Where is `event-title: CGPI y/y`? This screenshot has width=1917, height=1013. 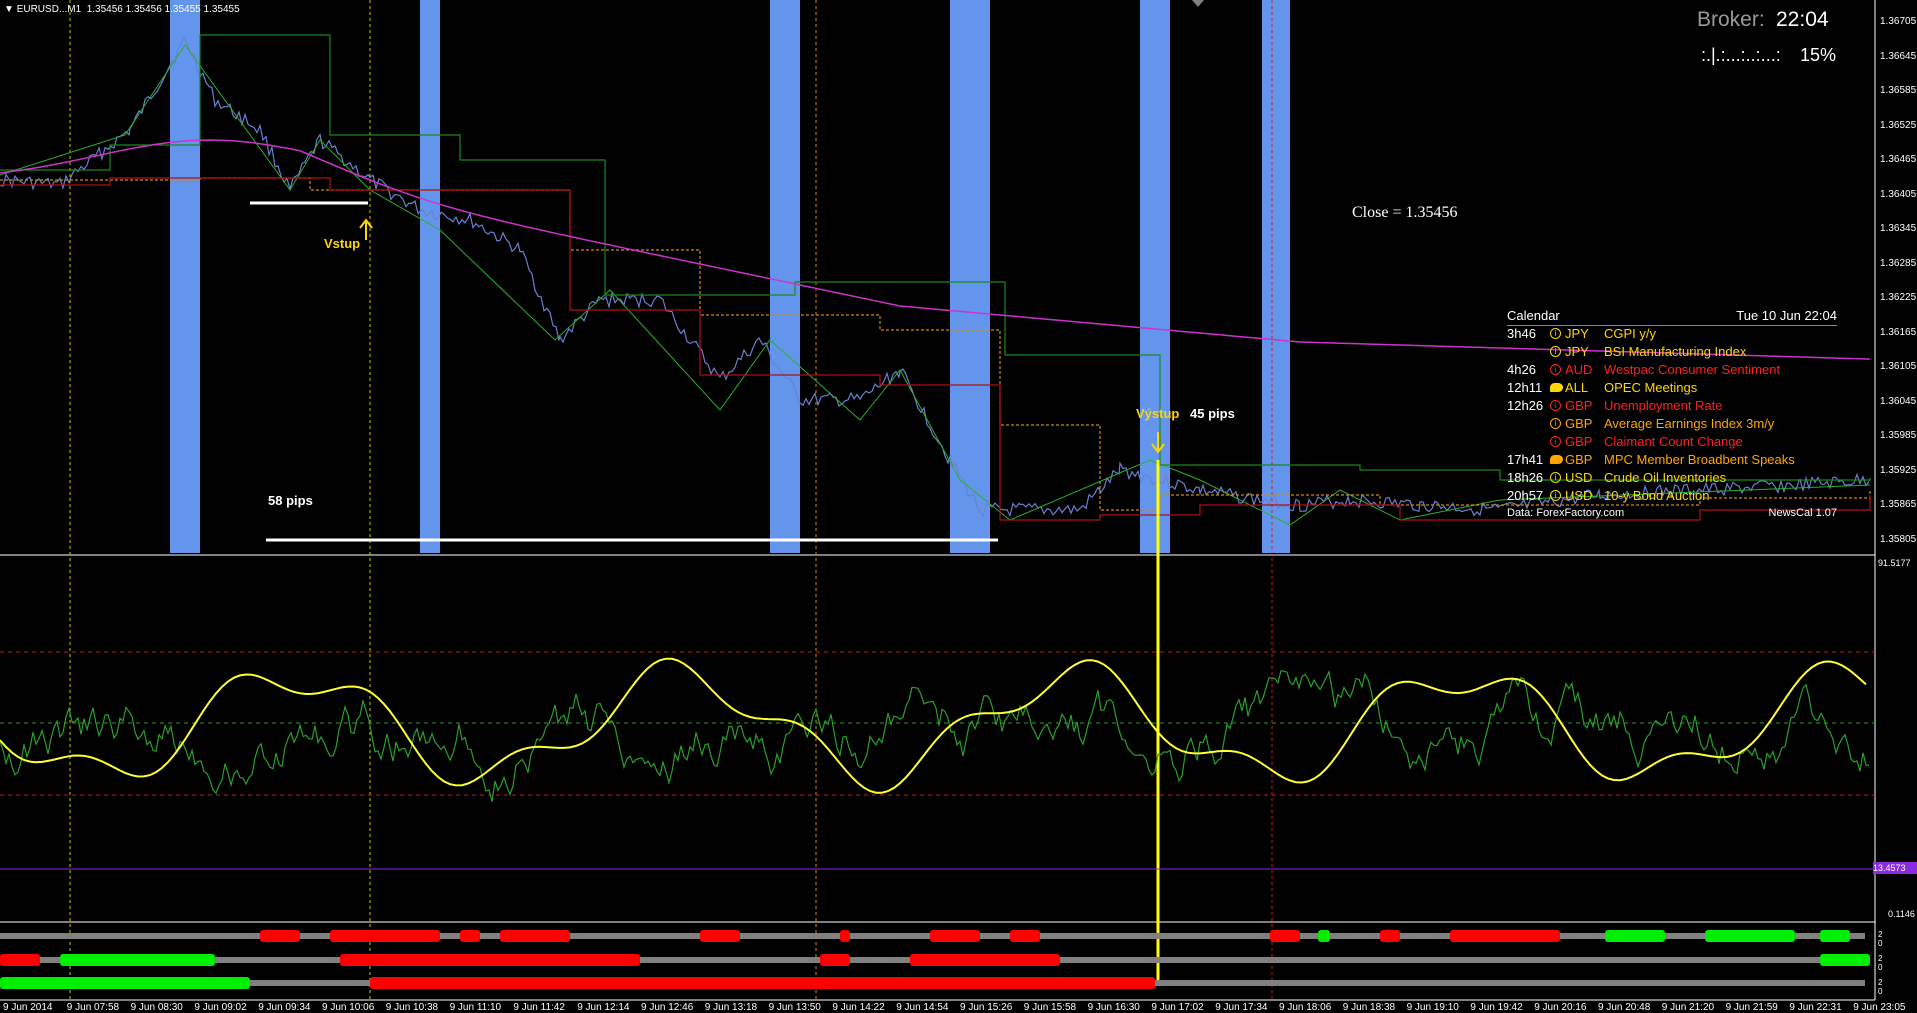
event-title: CGPI y/y is located at coordinates (1630, 333).